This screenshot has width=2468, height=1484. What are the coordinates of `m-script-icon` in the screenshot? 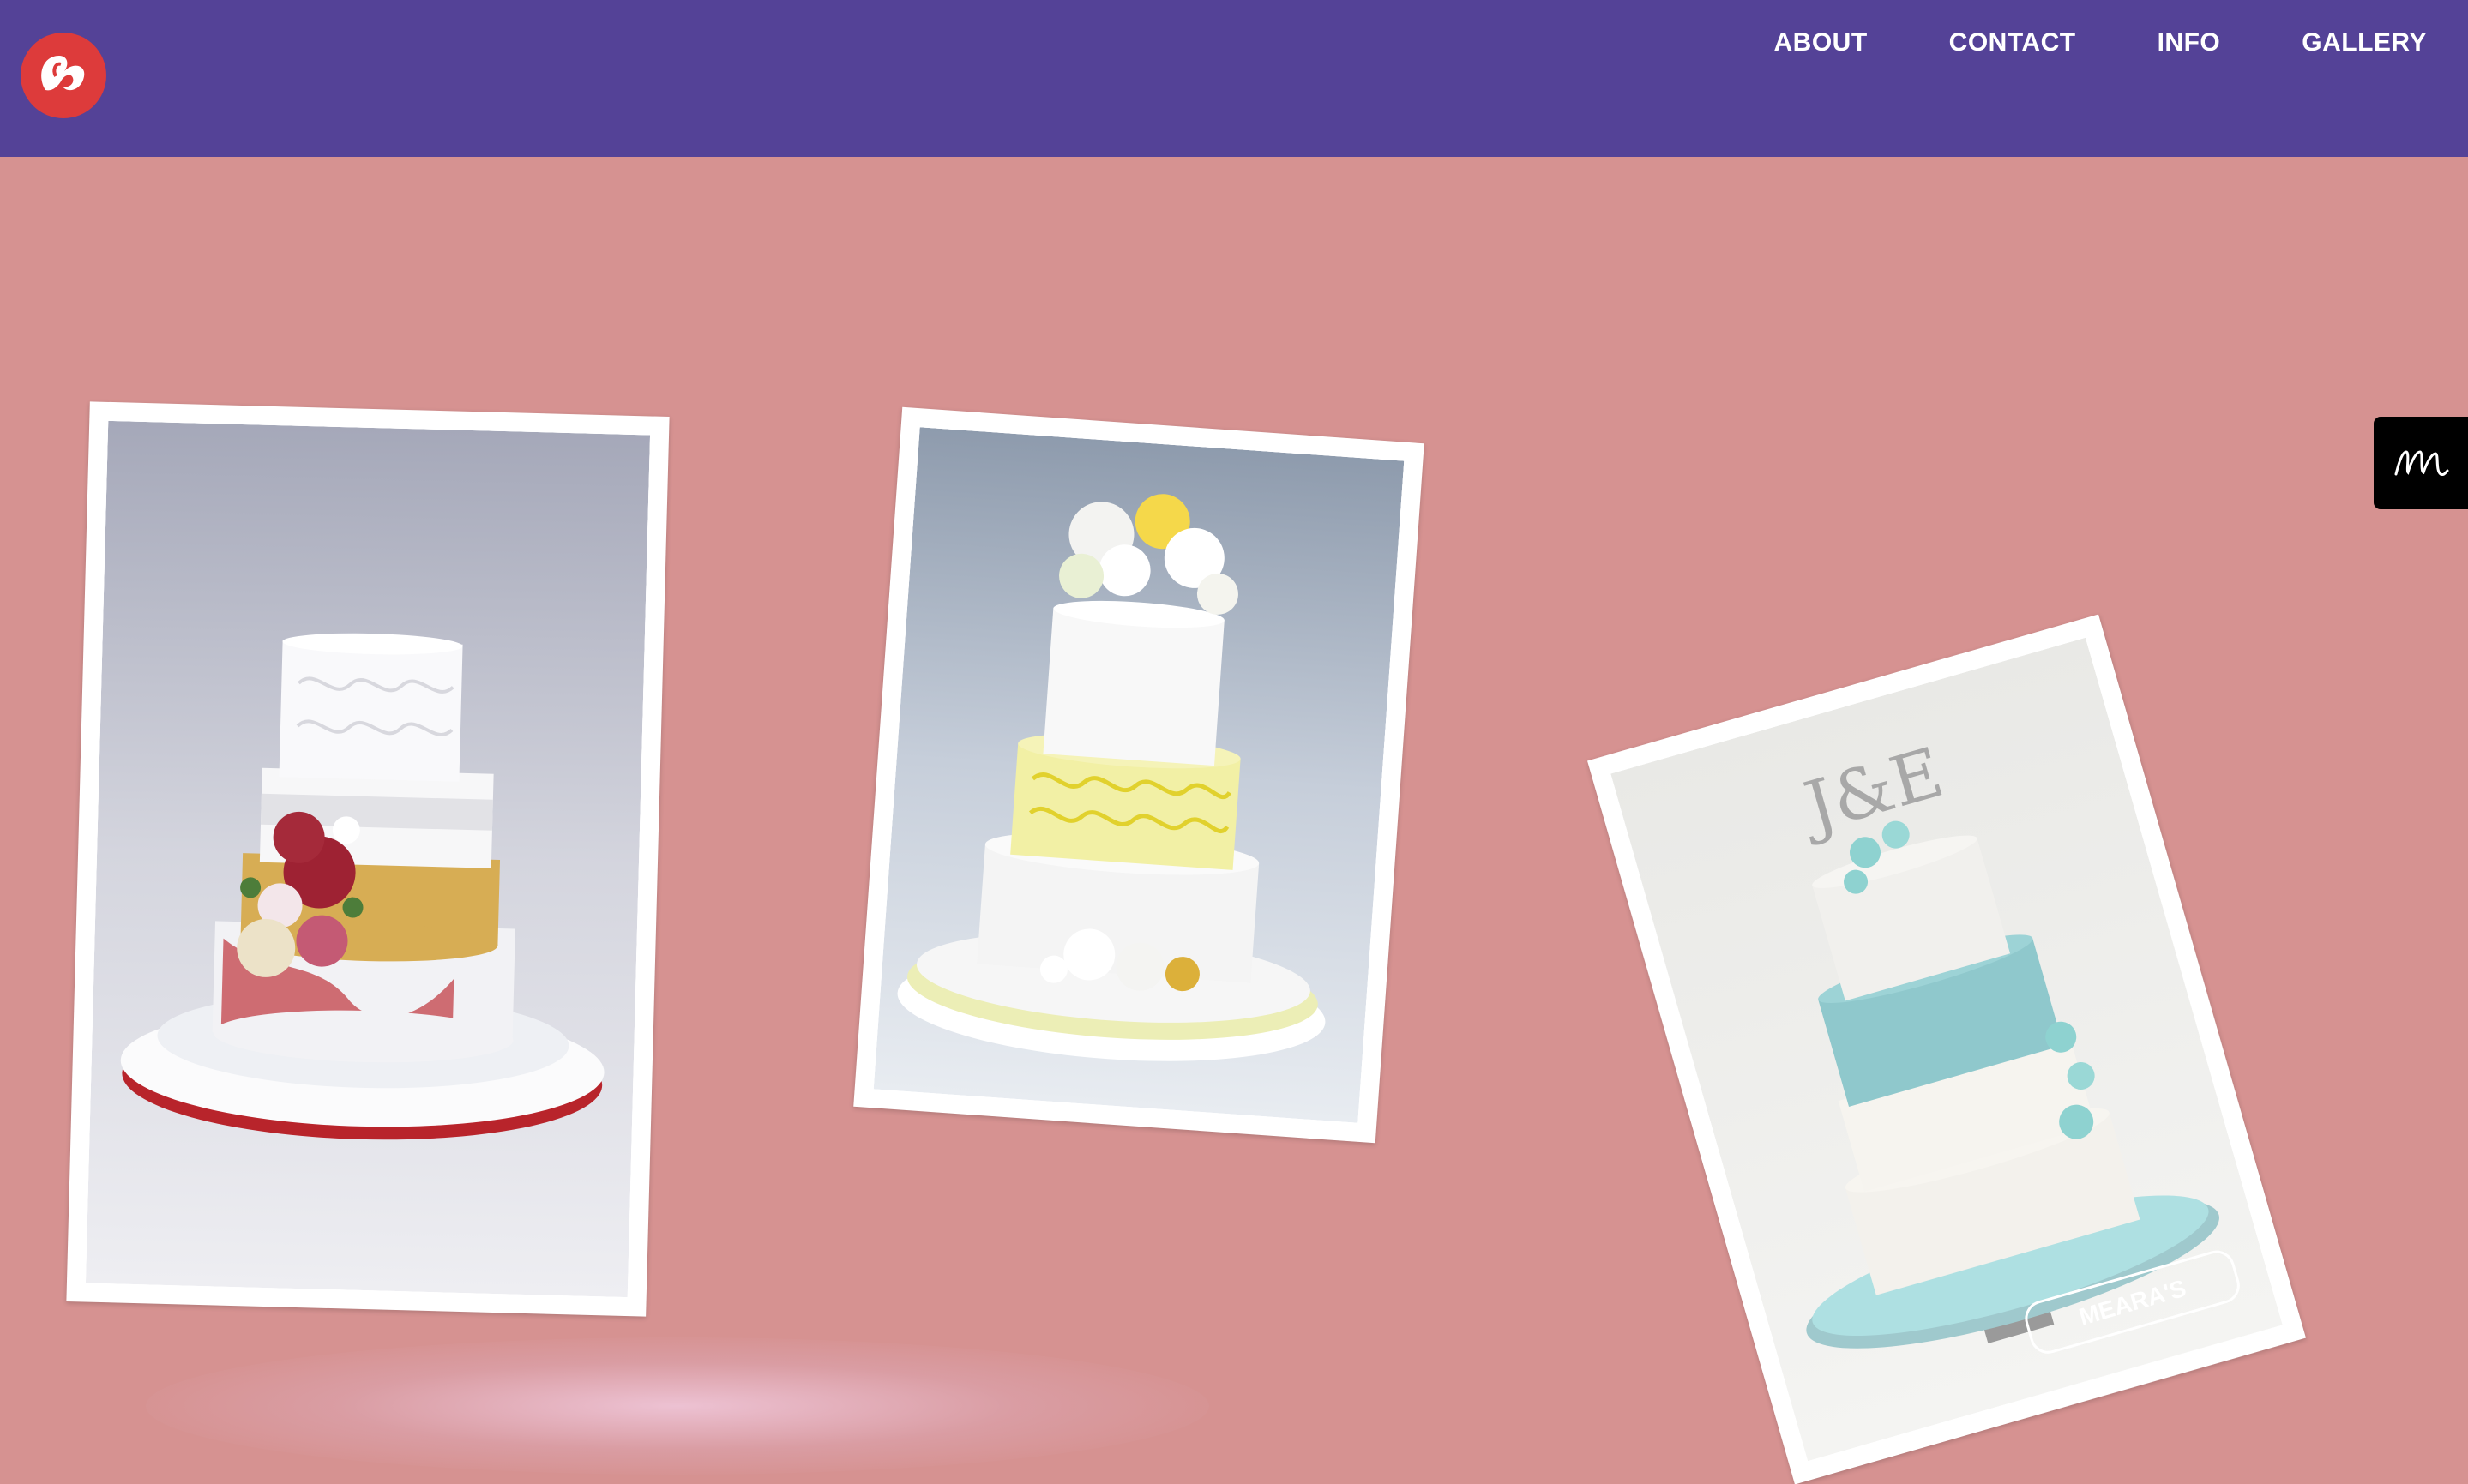 It's located at (2421, 463).